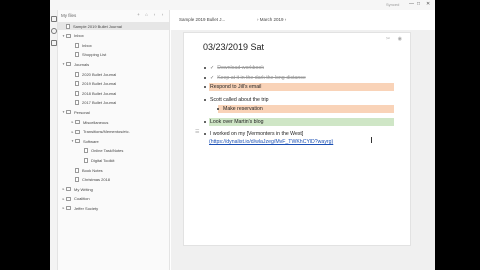 The width and height of the screenshot is (480, 270). What do you see at coordinates (197, 132) in the screenshot?
I see `drag-handle-icon: ☰` at bounding box center [197, 132].